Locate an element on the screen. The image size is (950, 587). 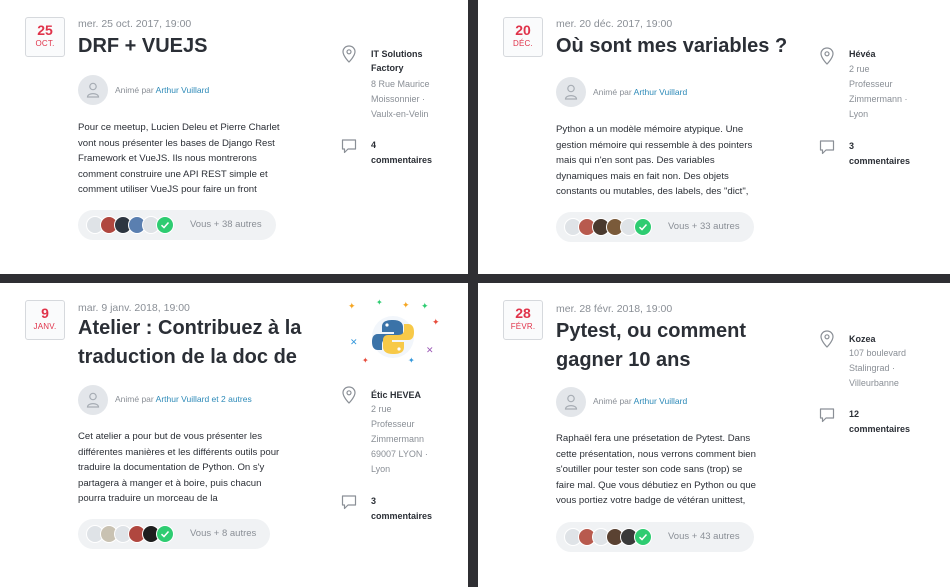
event-title: Où sont mes variables ? is located at coordinates (681, 46).